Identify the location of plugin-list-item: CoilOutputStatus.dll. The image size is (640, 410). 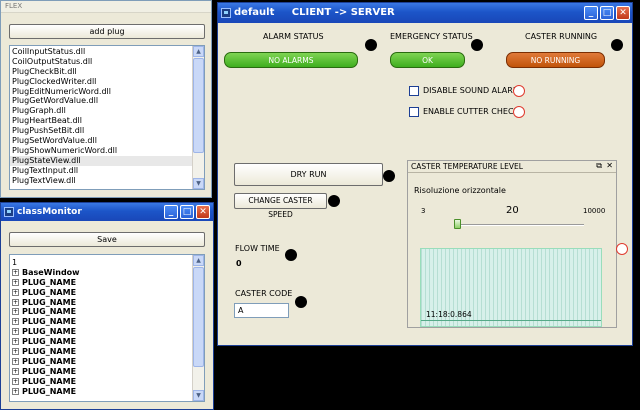
(101, 62).